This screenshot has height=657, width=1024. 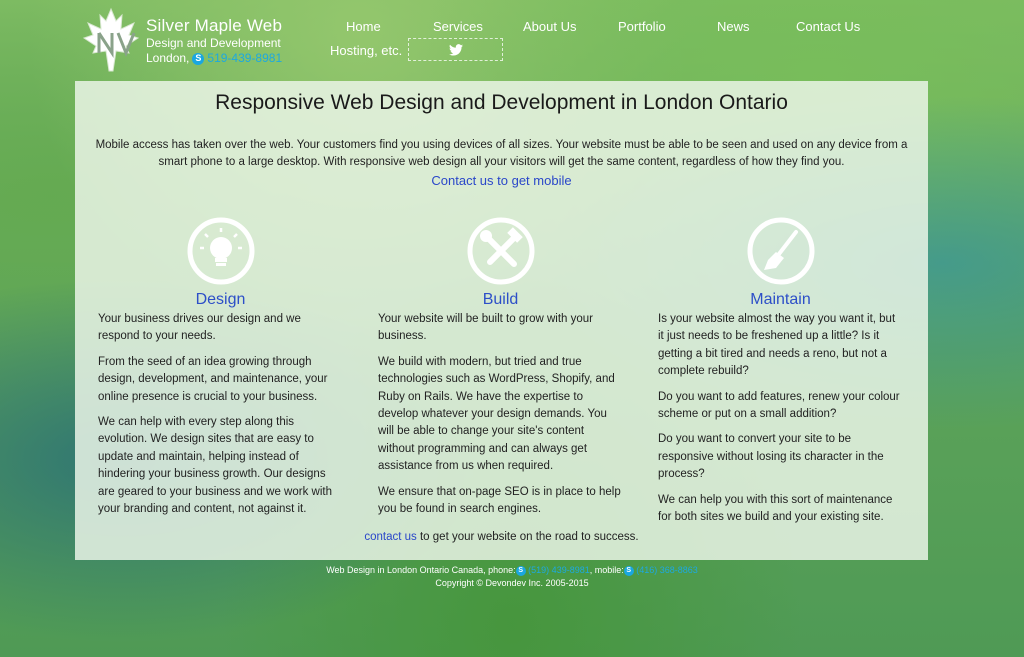 I want to click on tools-icon, so click(x=500, y=251).